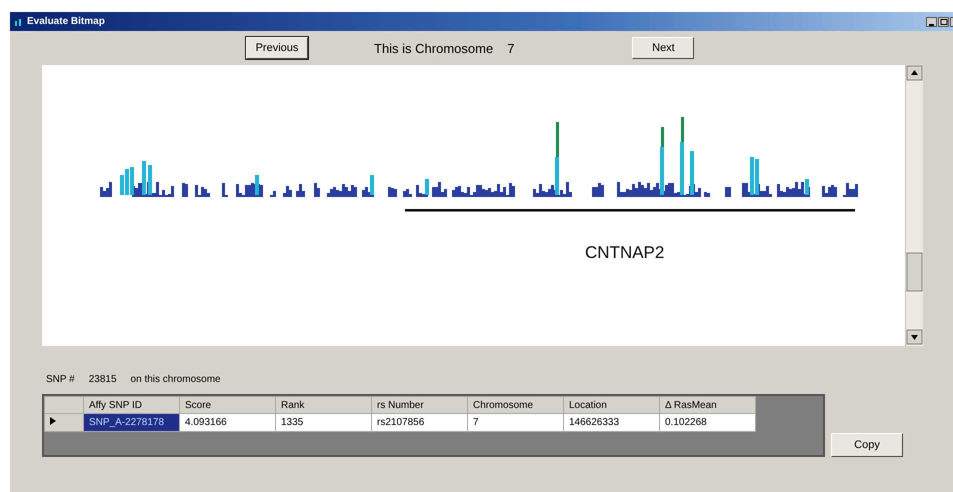 The width and height of the screenshot is (953, 492). I want to click on vertical-scrollbar, so click(914, 205).